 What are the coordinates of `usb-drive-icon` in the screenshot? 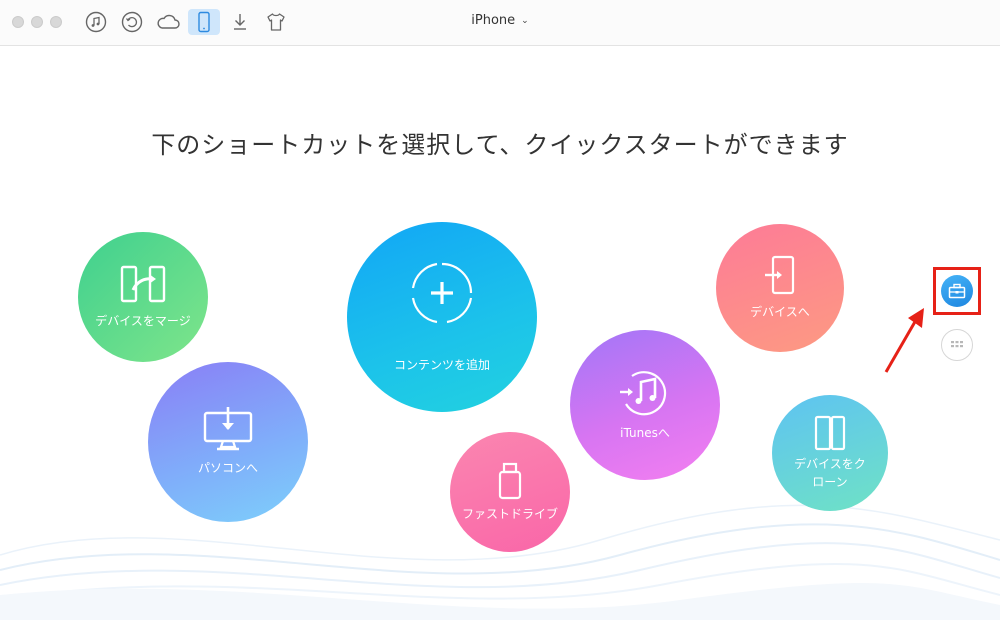 It's located at (510, 481).